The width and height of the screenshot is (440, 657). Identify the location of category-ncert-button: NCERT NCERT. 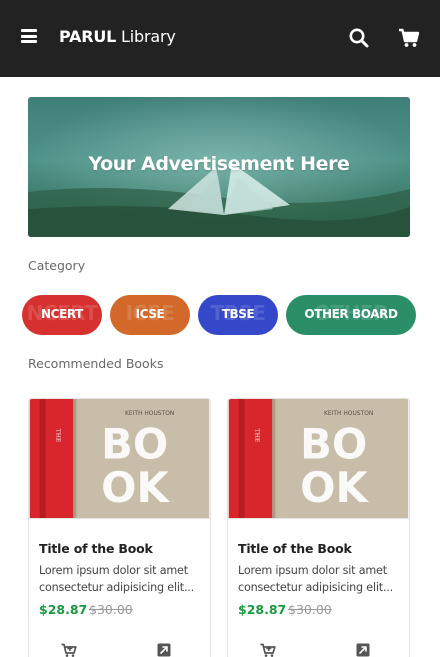
(62, 315).